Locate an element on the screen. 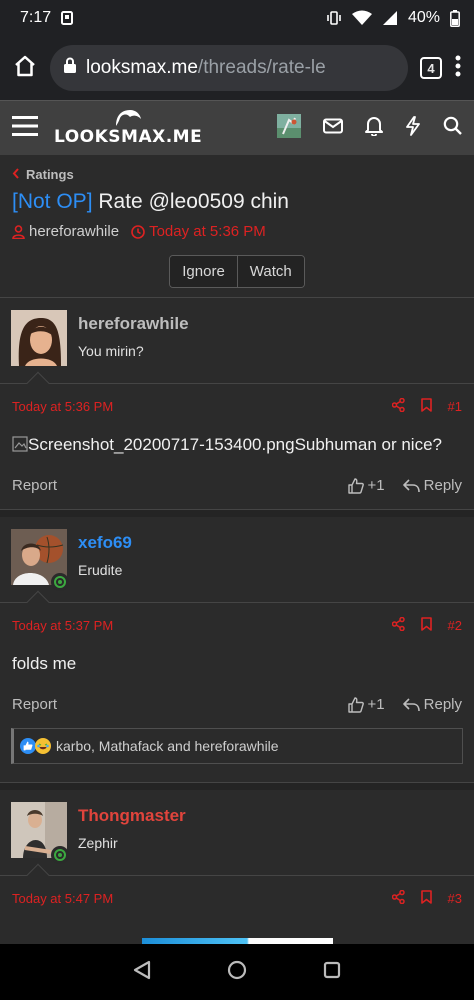 This screenshot has width=474, height=1000. thread-title: [Not OP] Rate @leo0509 chin is located at coordinates (237, 198).